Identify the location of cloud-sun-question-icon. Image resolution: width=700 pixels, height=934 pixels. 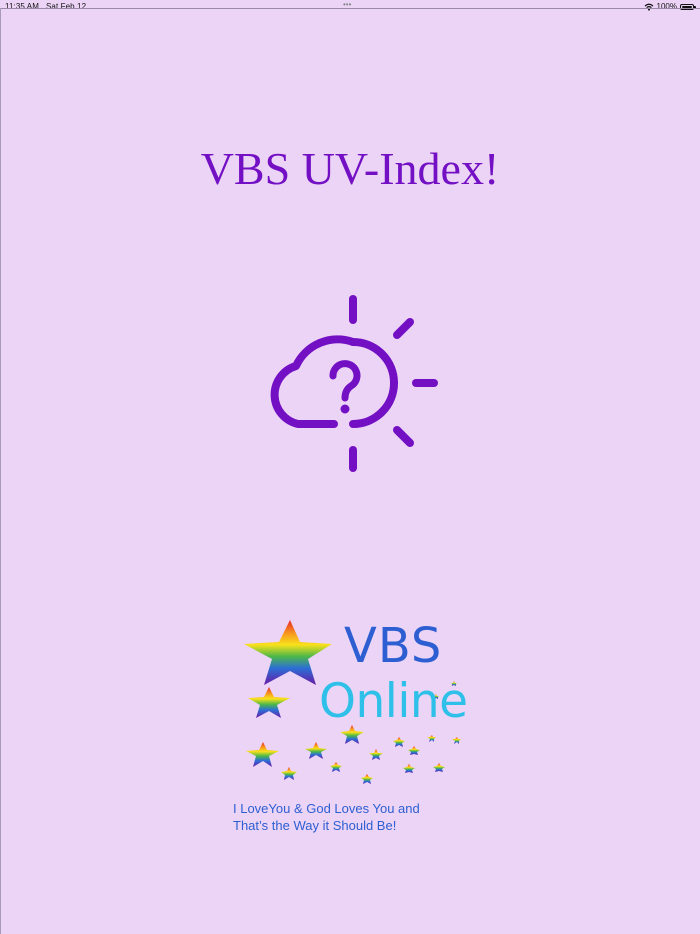
(354, 383).